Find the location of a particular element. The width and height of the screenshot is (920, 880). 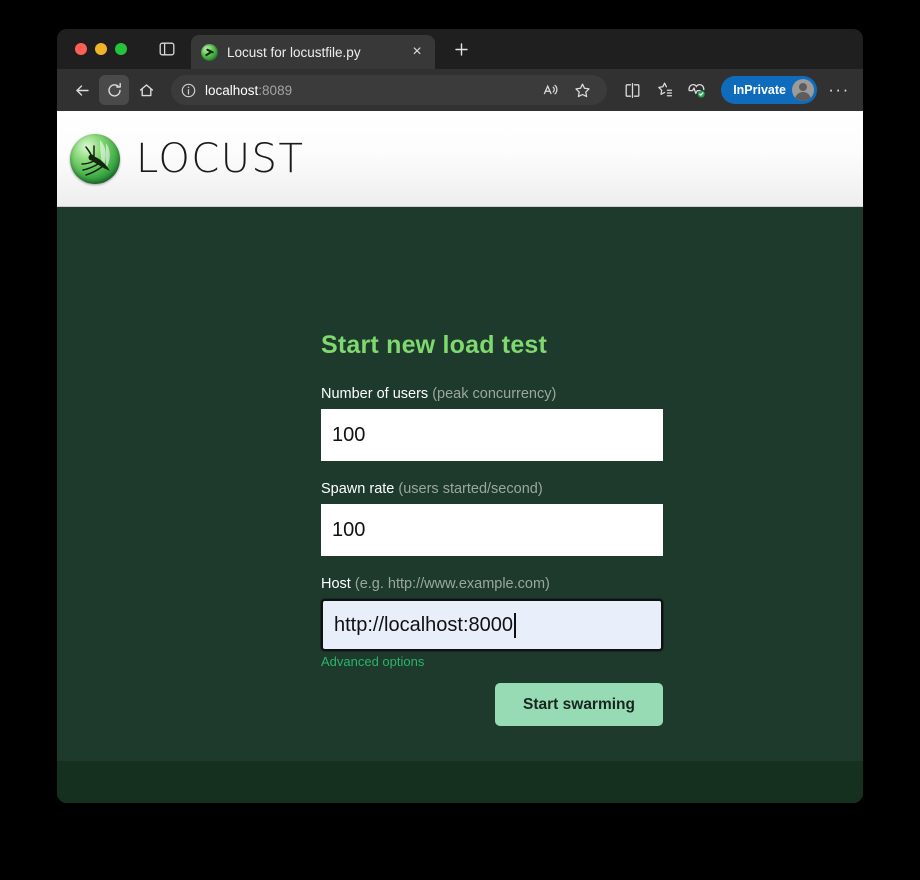

url-text: localhost:8089 is located at coordinates (248, 90).